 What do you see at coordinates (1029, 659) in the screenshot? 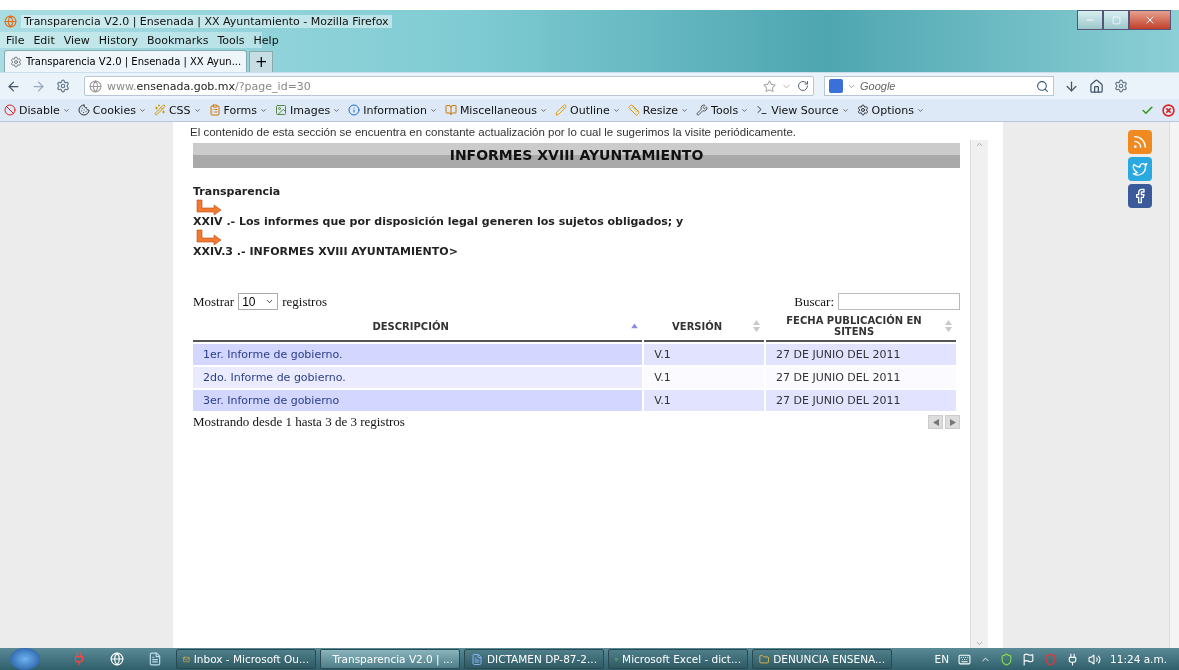
I see `flag-icon` at bounding box center [1029, 659].